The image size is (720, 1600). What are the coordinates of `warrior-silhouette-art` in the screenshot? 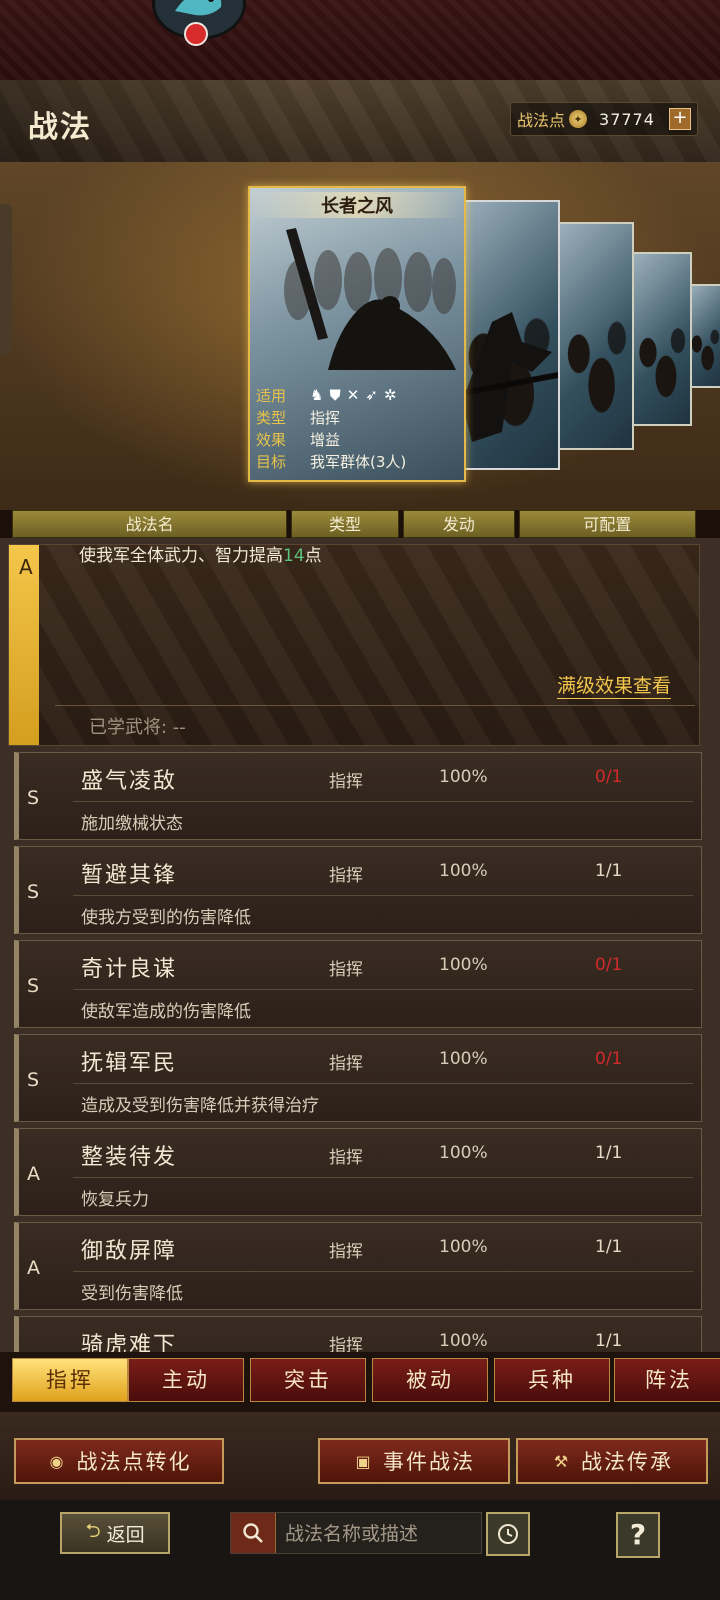 It's located at (370, 299).